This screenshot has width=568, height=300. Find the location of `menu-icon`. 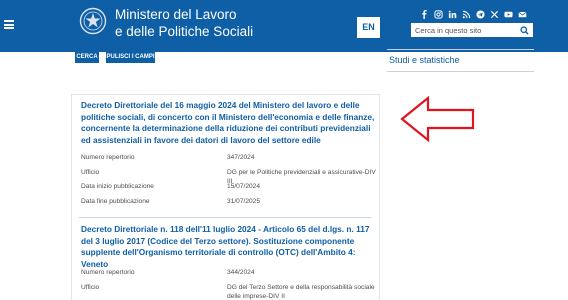

menu-icon is located at coordinates (9, 24).